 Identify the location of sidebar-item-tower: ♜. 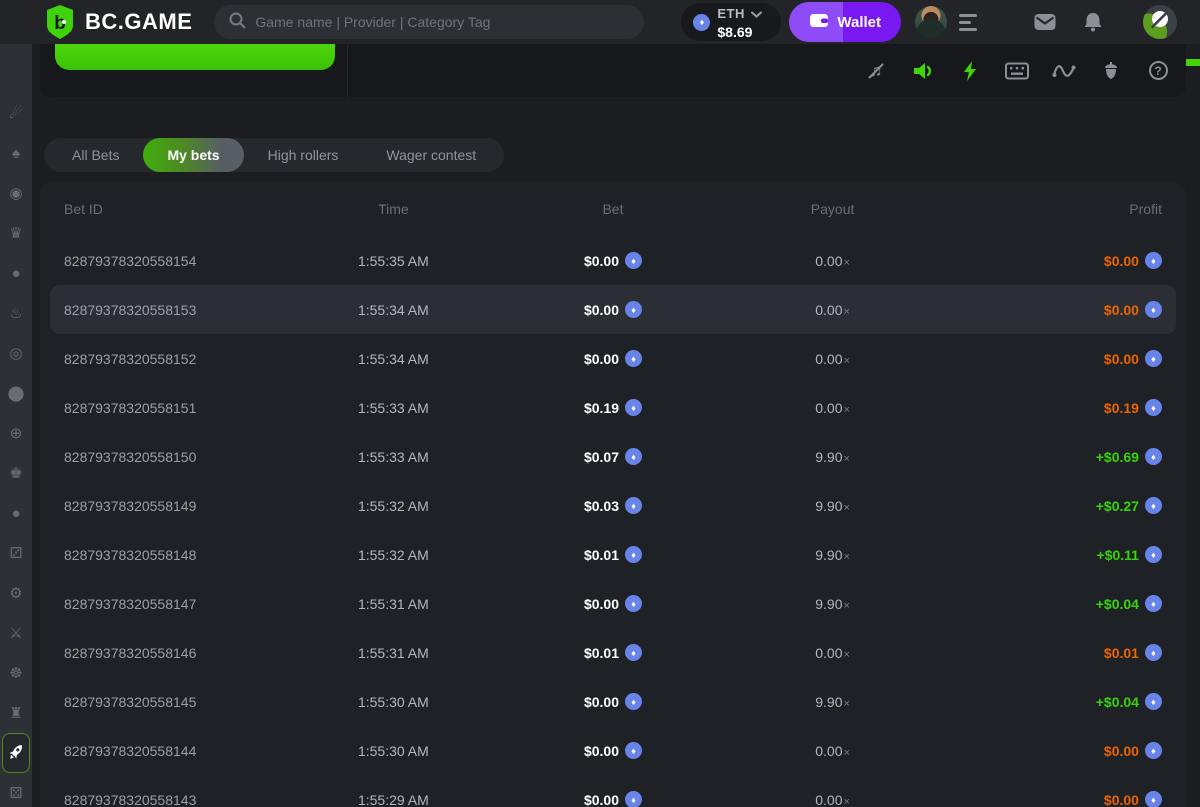
(16, 713).